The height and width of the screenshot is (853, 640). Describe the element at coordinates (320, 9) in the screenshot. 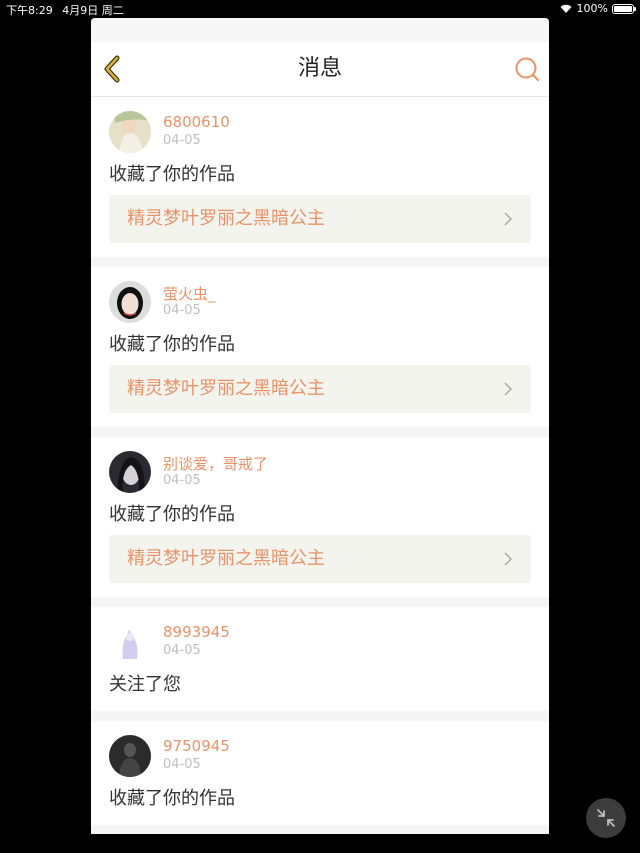

I see `status-bar: 下午8:29 4月9日 周二 100%` at that location.